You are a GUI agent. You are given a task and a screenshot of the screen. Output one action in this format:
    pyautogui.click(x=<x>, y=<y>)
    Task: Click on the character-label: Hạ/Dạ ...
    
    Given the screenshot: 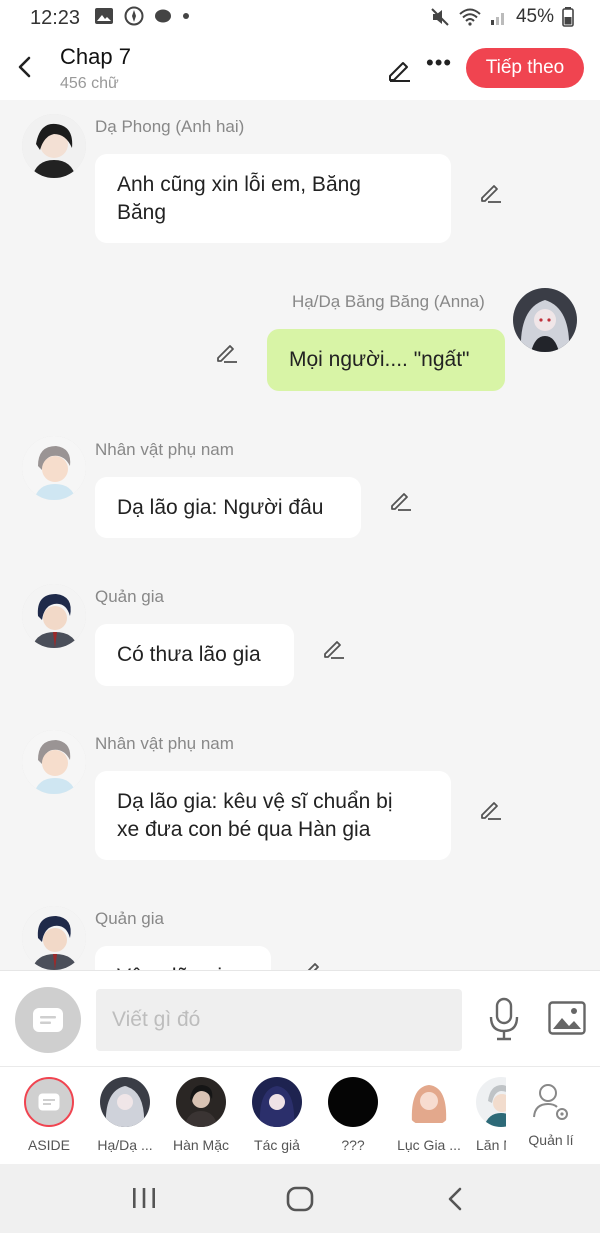 What is the action you would take?
    pyautogui.click(x=125, y=1145)
    